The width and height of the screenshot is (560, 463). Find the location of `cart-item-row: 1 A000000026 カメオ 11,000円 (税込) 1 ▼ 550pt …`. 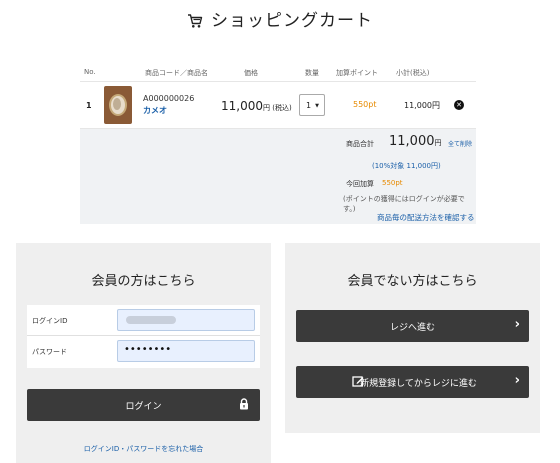

cart-item-row: 1 A000000026 カメオ 11,000円 (税込) 1 ▼ 550pt … is located at coordinates (278, 105).